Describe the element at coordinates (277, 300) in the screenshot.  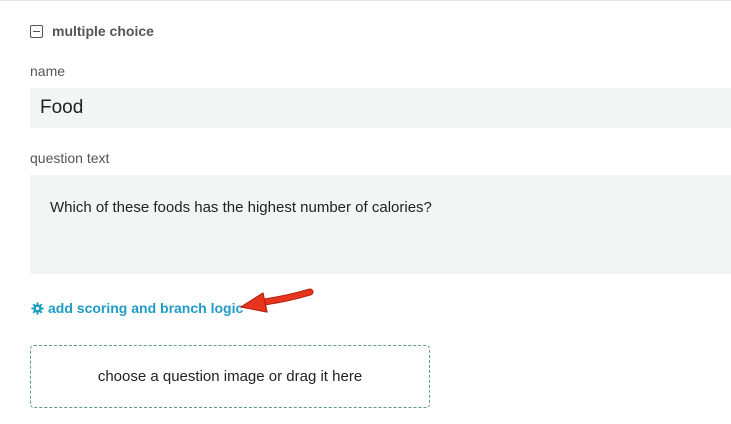
I see `red-arrow-icon` at that location.